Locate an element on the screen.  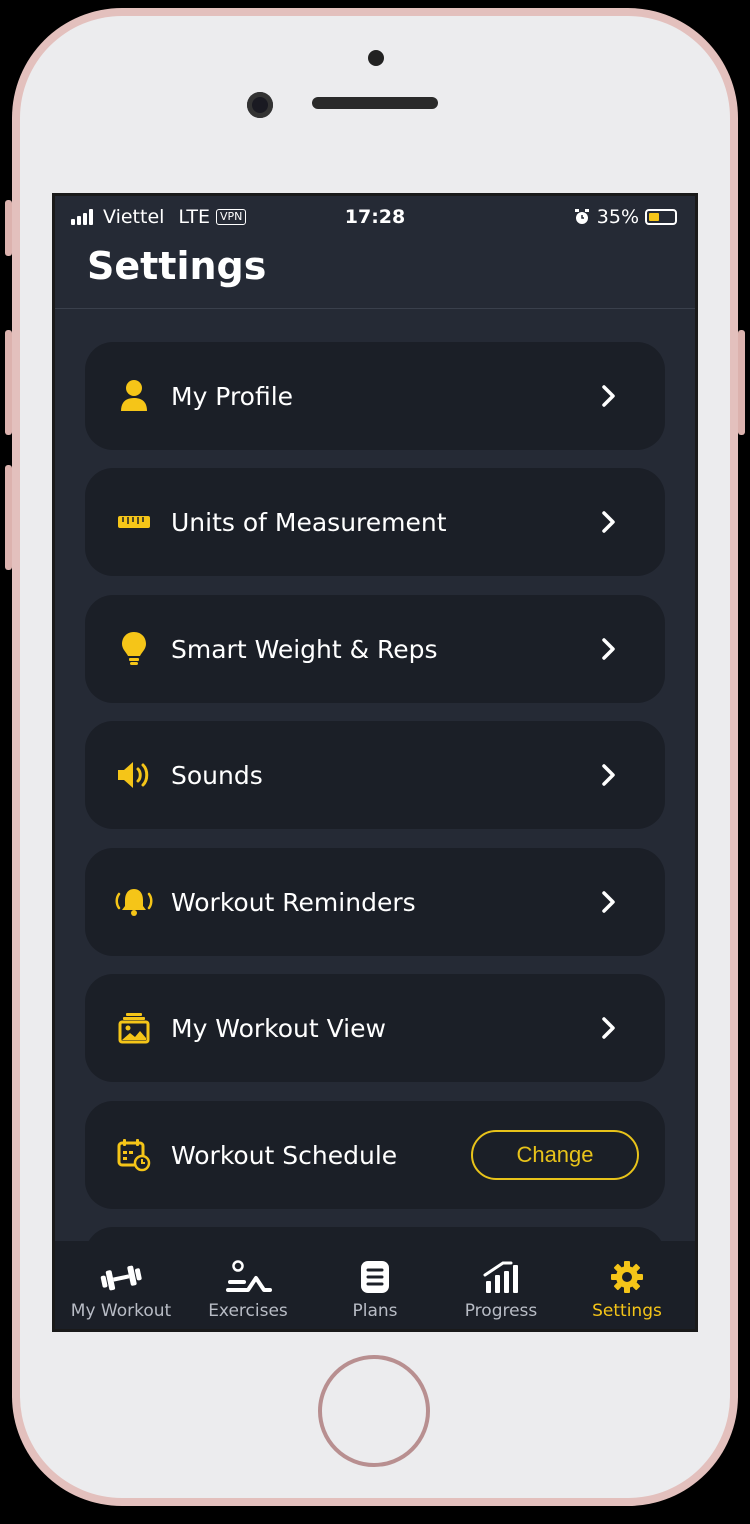
tab-label: Progress is located at coordinates (501, 1311).